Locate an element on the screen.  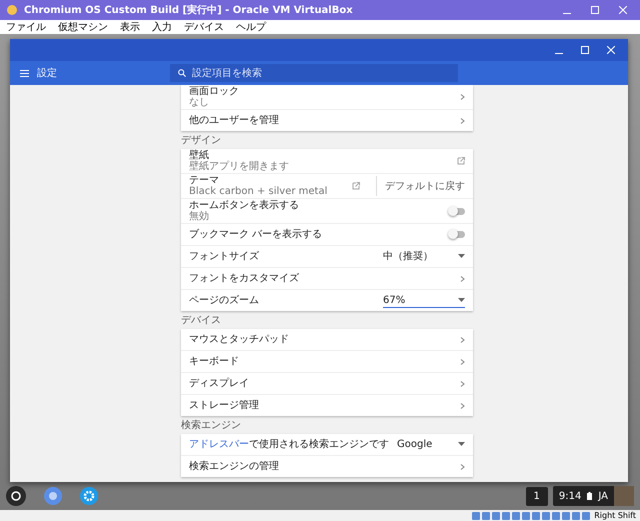
menu-item: 仮想マシン is located at coordinates (83, 27).